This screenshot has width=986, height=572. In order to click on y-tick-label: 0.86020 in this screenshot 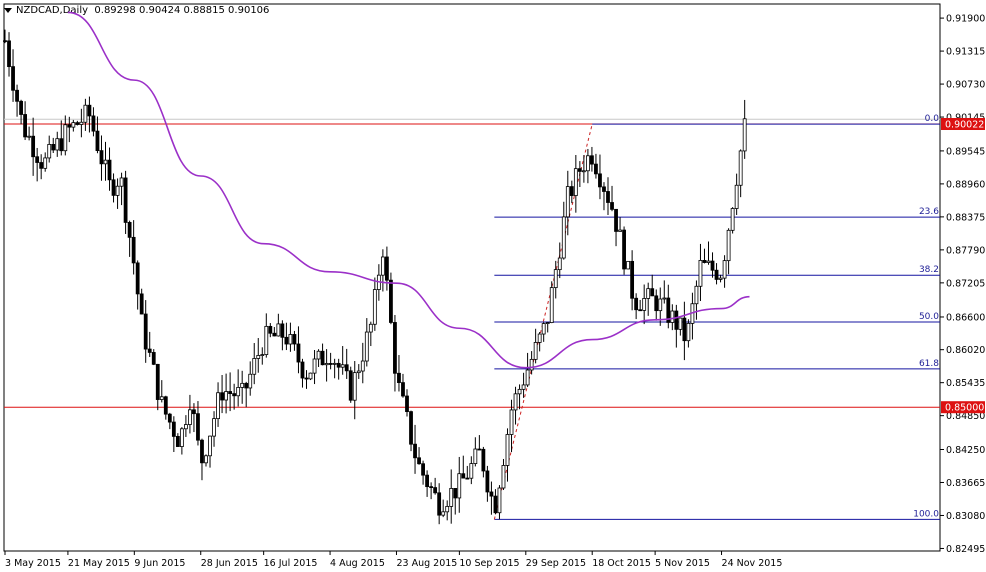, I will do `click(965, 350)`.